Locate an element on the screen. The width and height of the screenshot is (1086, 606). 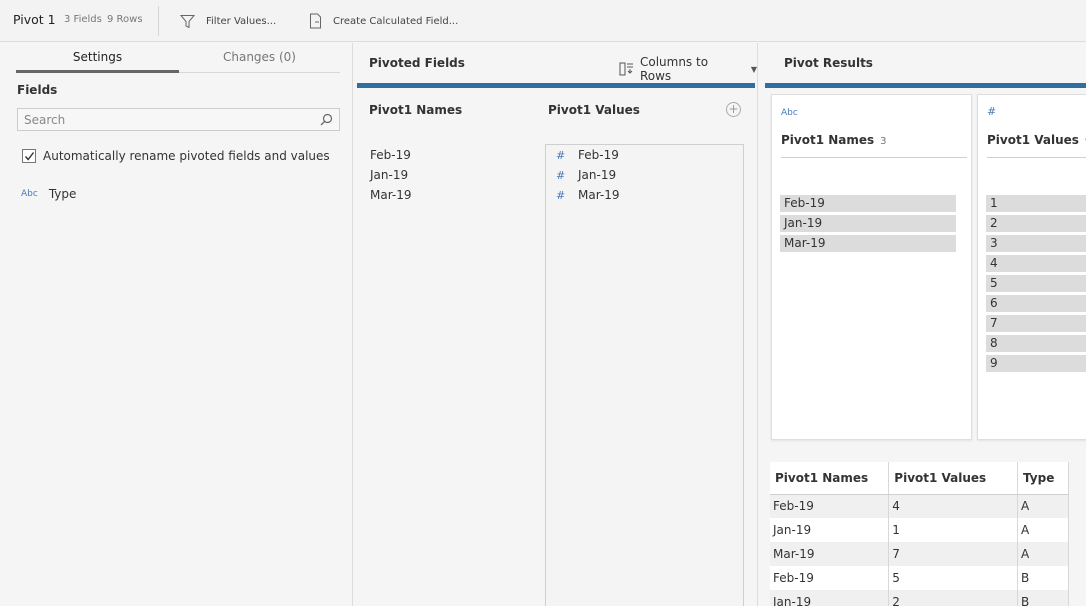
pivoted-fields-title: Pivoted Fields is located at coordinates (417, 63).